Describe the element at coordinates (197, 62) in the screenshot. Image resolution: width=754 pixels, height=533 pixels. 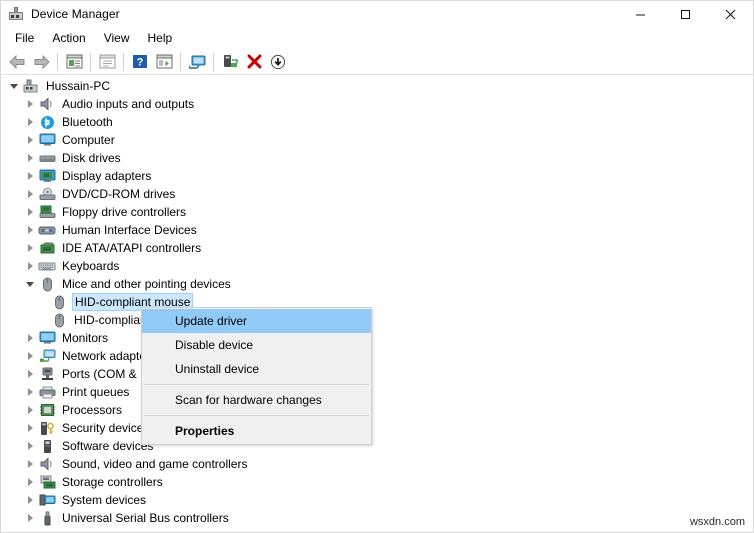
I see `update-display-icon` at that location.